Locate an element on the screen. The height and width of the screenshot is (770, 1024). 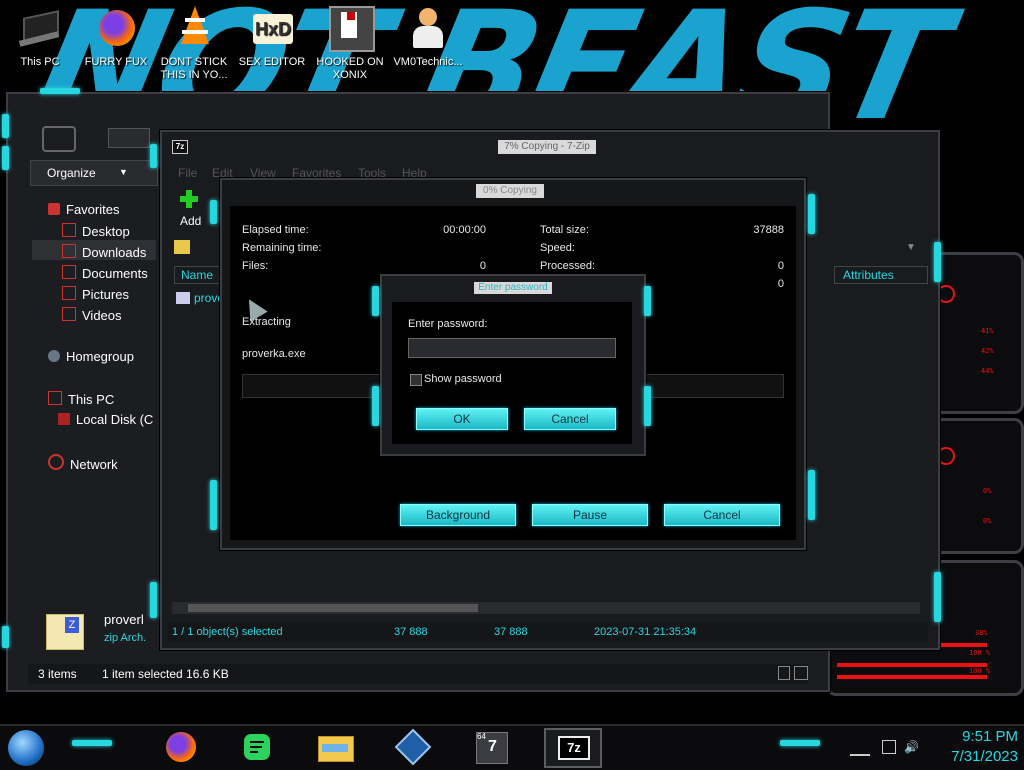
sevenzip-title: 7% Copying - 7-Zip is located at coordinates (547, 147).